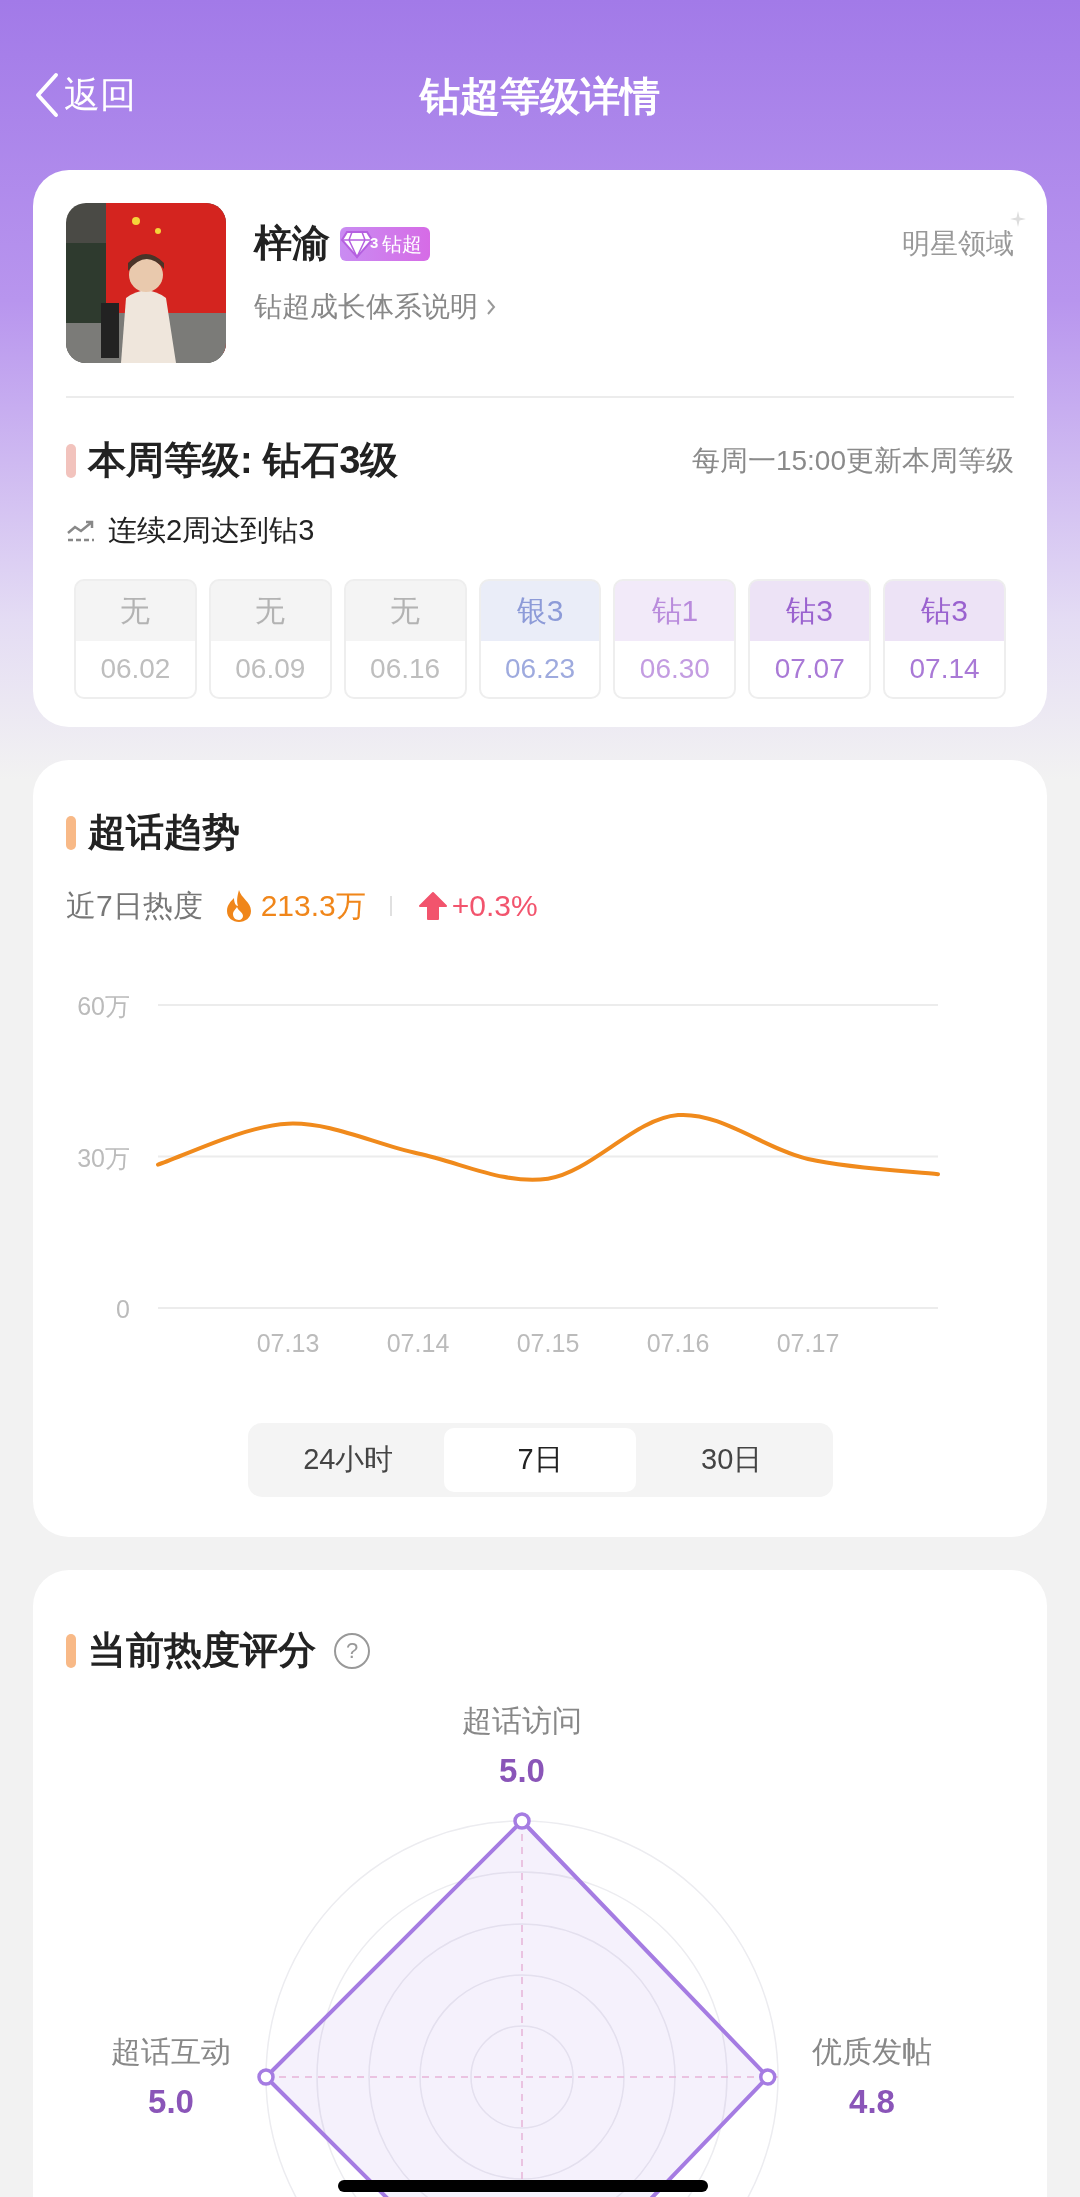 This screenshot has height=2197, width=1080. Describe the element at coordinates (164, 832) in the screenshot. I see `trend-title: 超话趋势` at that location.